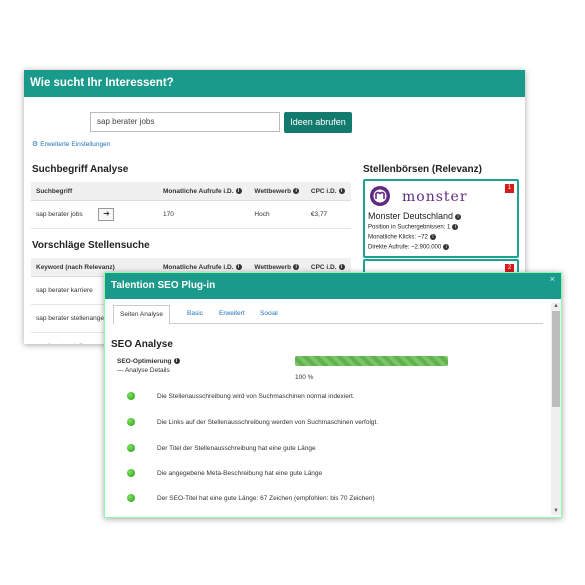 This screenshot has width=585, height=585. Describe the element at coordinates (75, 144) in the screenshot. I see `advanced-settings-label: Erweiterte Einstellungen` at that location.